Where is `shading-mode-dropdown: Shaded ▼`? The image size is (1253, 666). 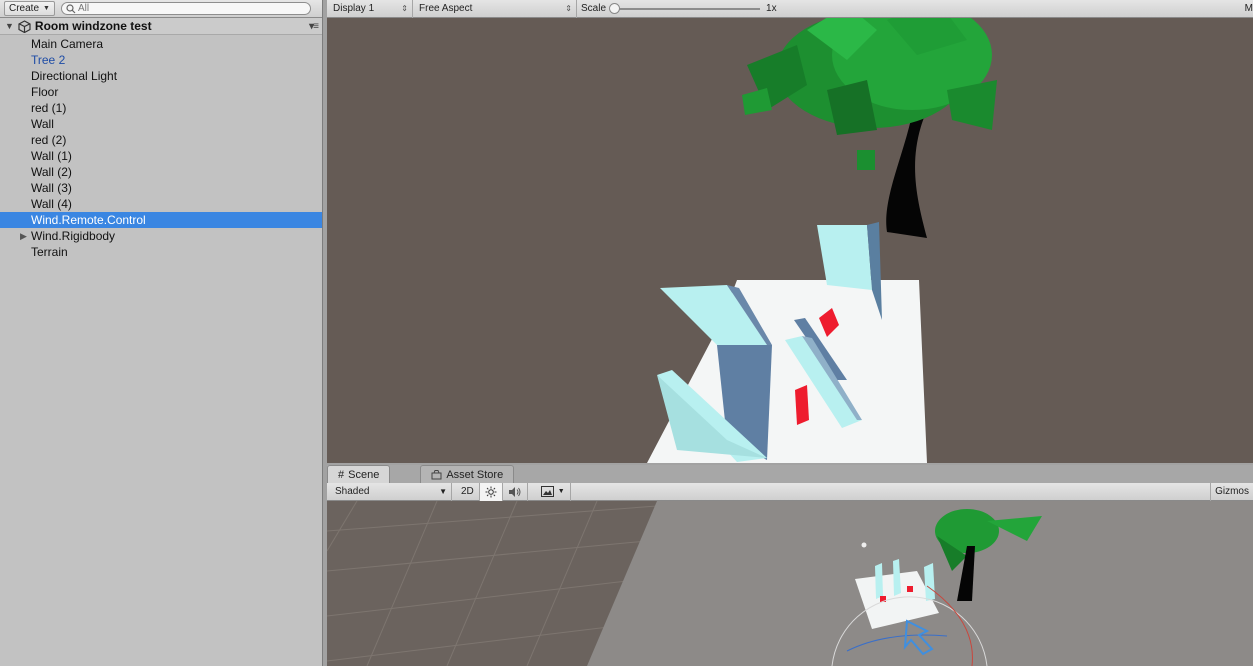
shading-mode-dropdown: Shaded ▼ is located at coordinates (389, 491).